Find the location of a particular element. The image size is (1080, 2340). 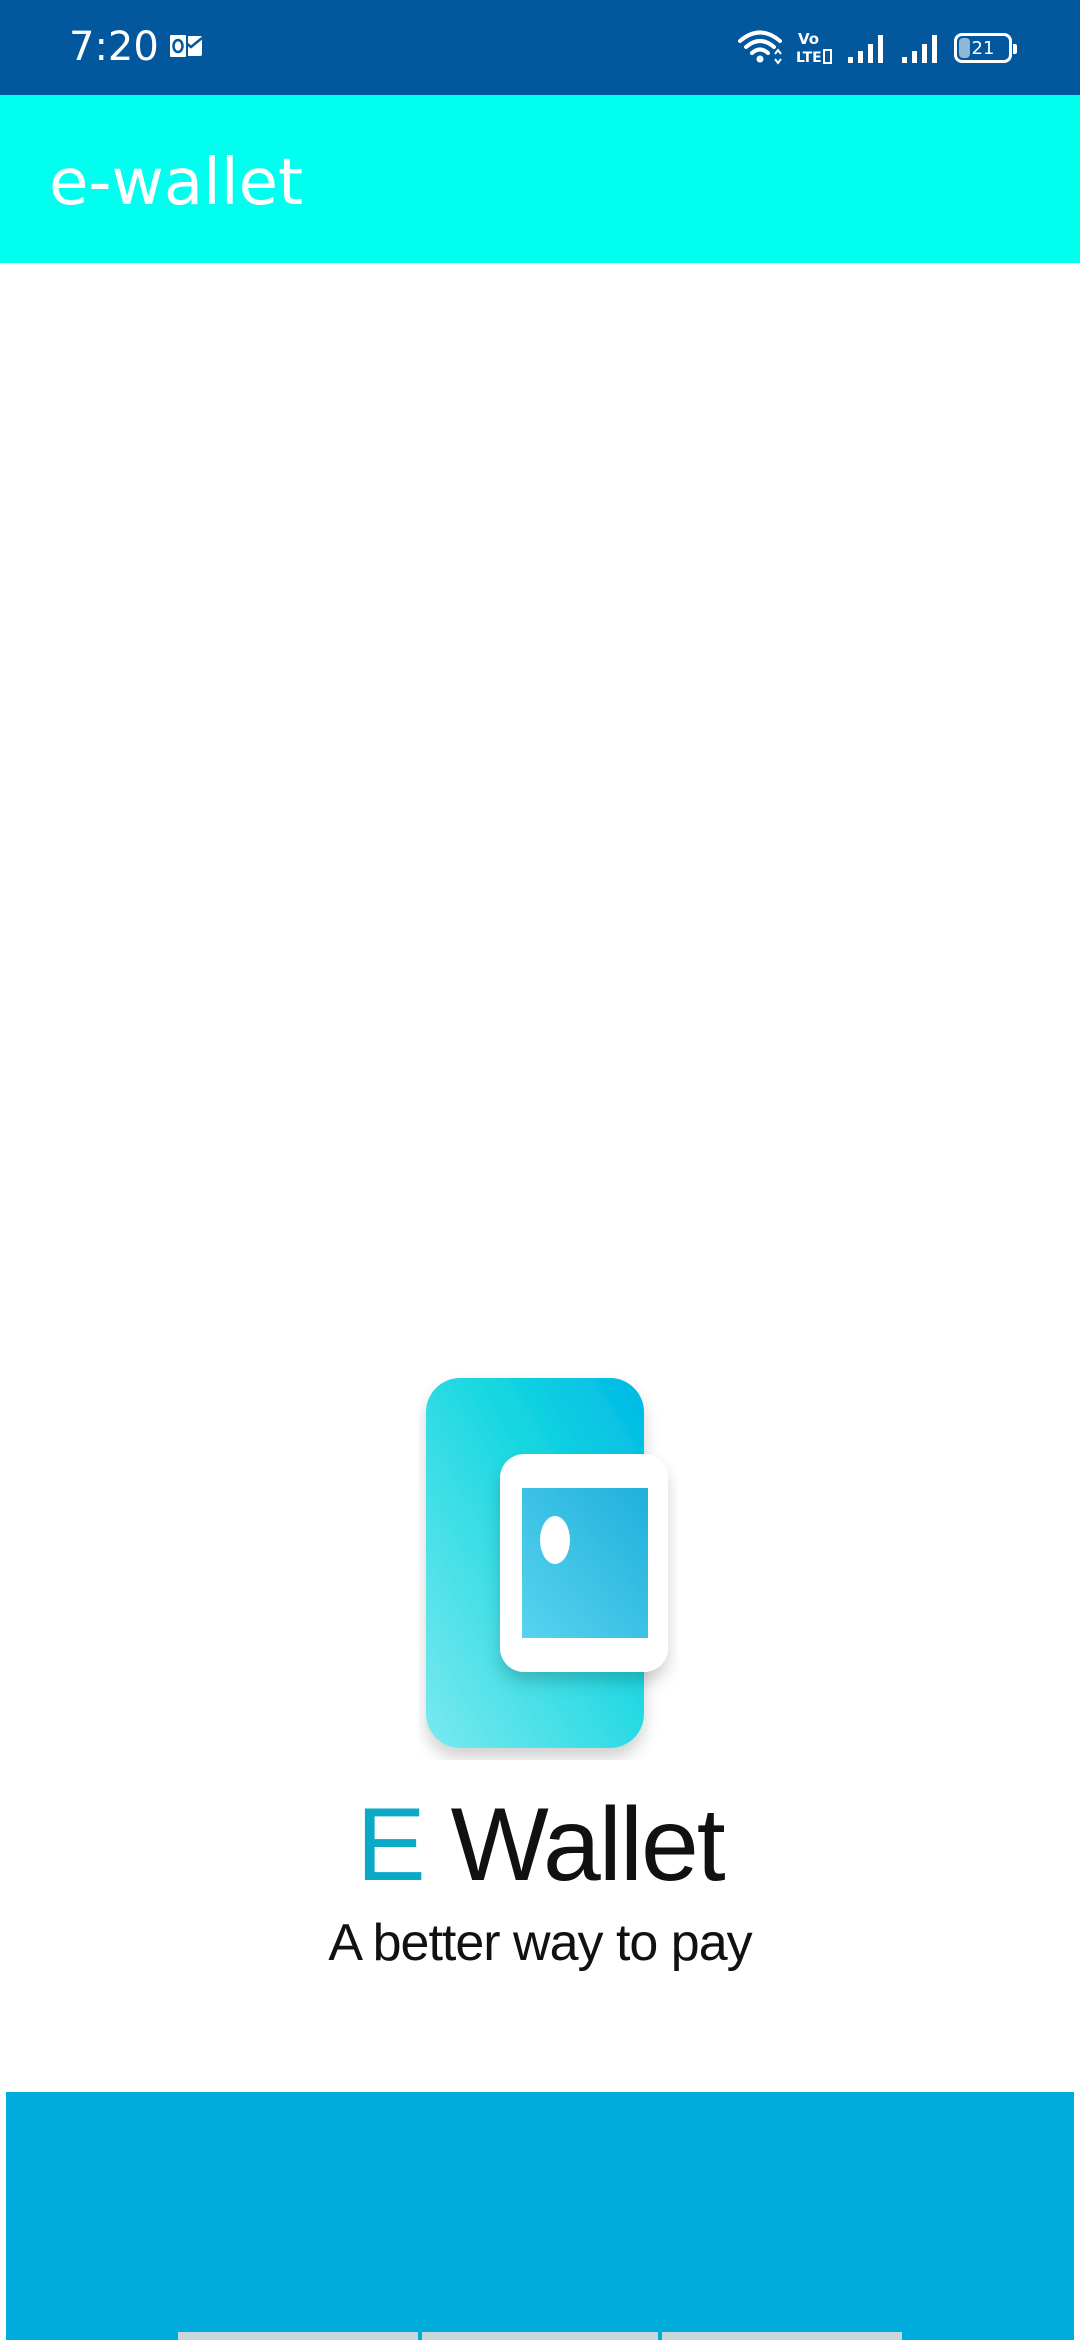

battery-icon: 21 is located at coordinates (985, 48).